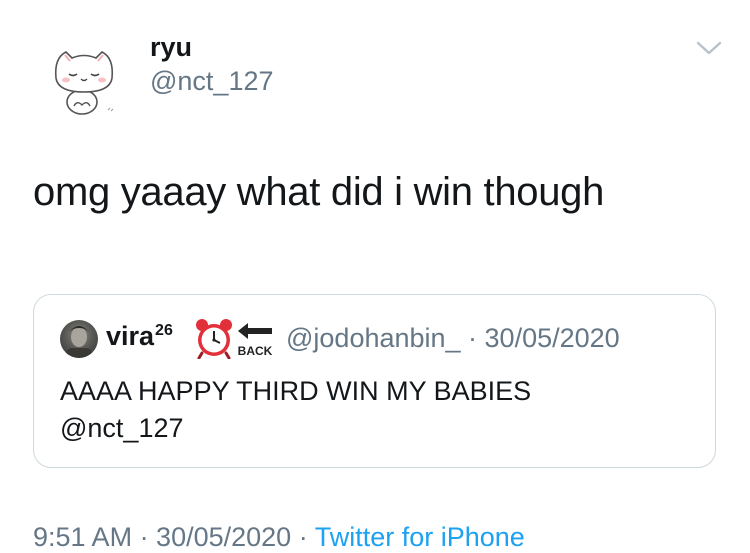  What do you see at coordinates (255, 351) in the screenshot?
I see `back-emoji-label: BACK` at bounding box center [255, 351].